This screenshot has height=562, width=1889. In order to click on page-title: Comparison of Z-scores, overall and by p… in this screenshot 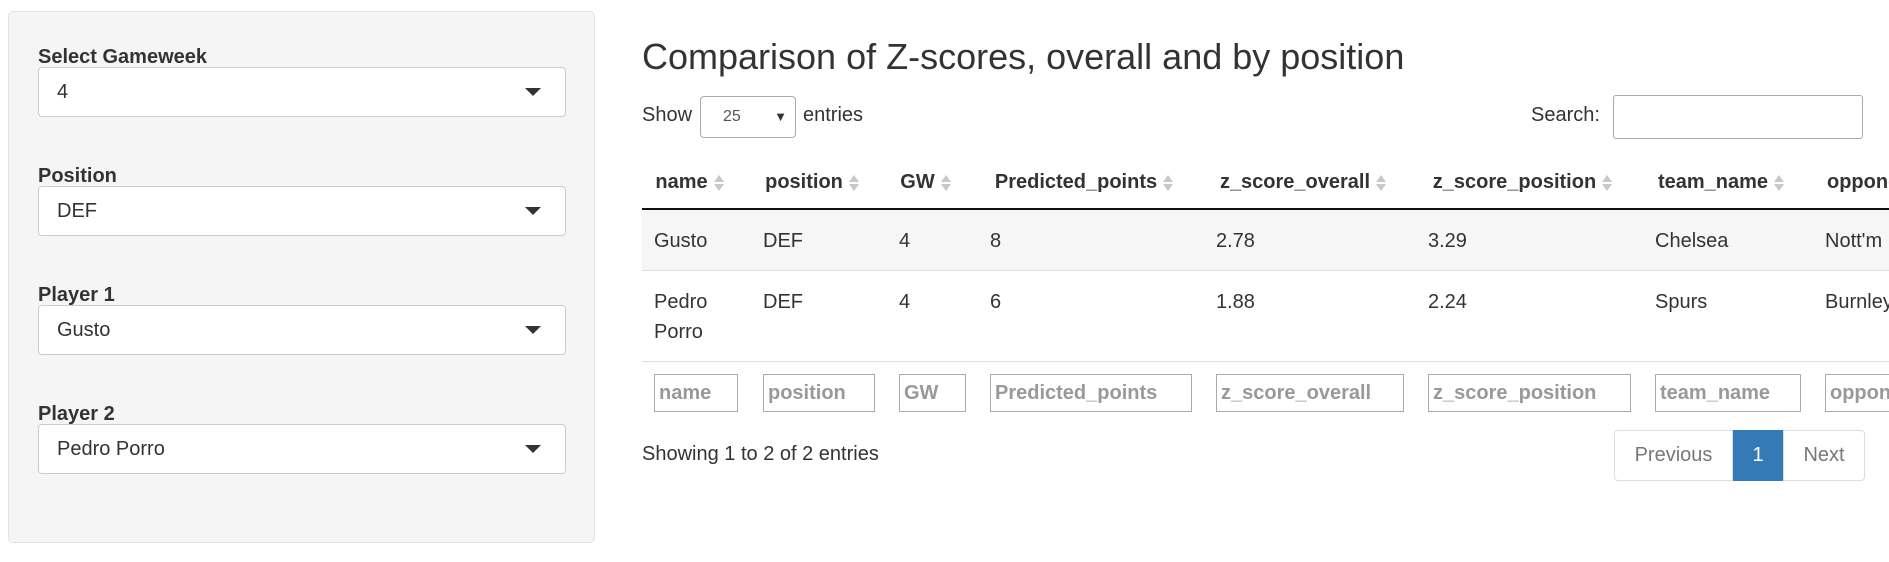, I will do `click(1023, 56)`.